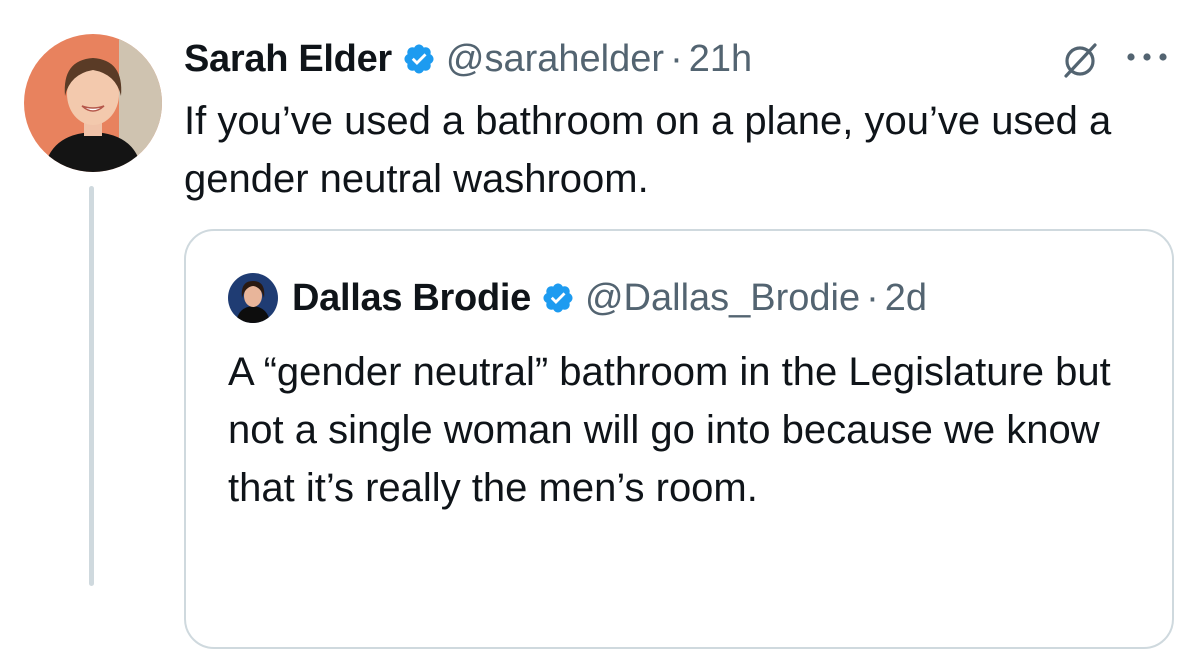  Describe the element at coordinates (93, 103) in the screenshot. I see `author-avatar` at that location.